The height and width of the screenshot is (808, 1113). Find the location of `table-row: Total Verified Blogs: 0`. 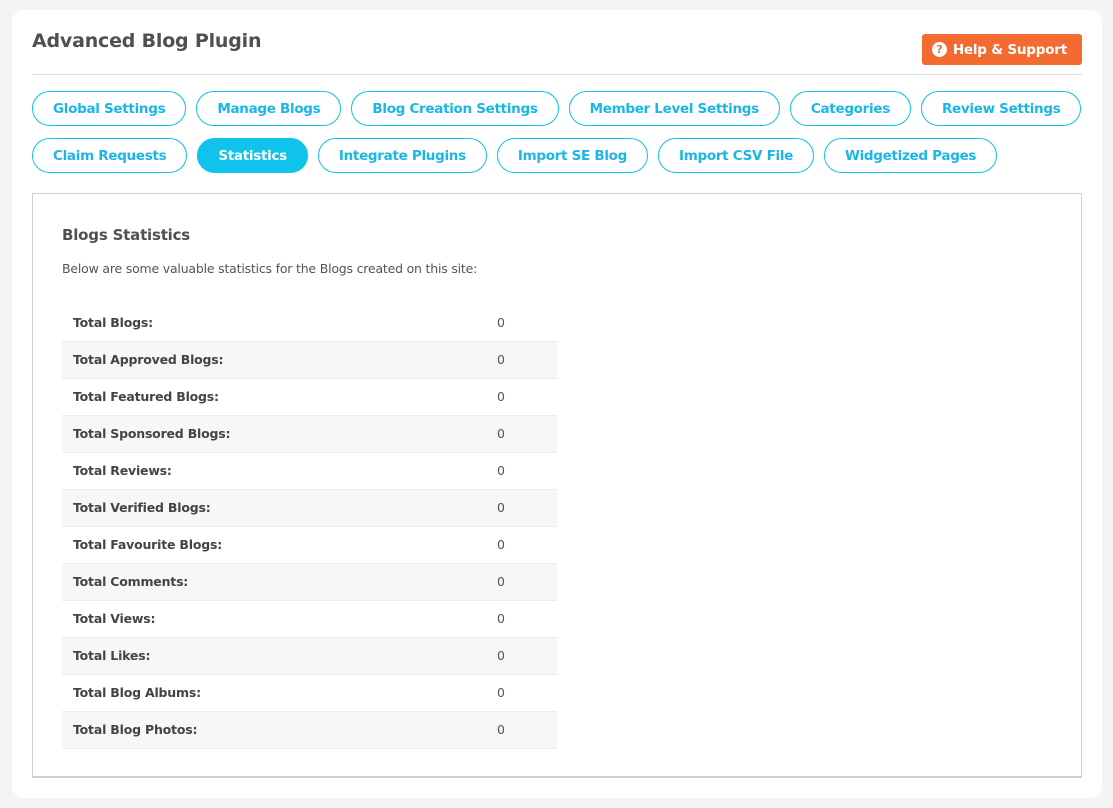

table-row: Total Verified Blogs: 0 is located at coordinates (309, 508).